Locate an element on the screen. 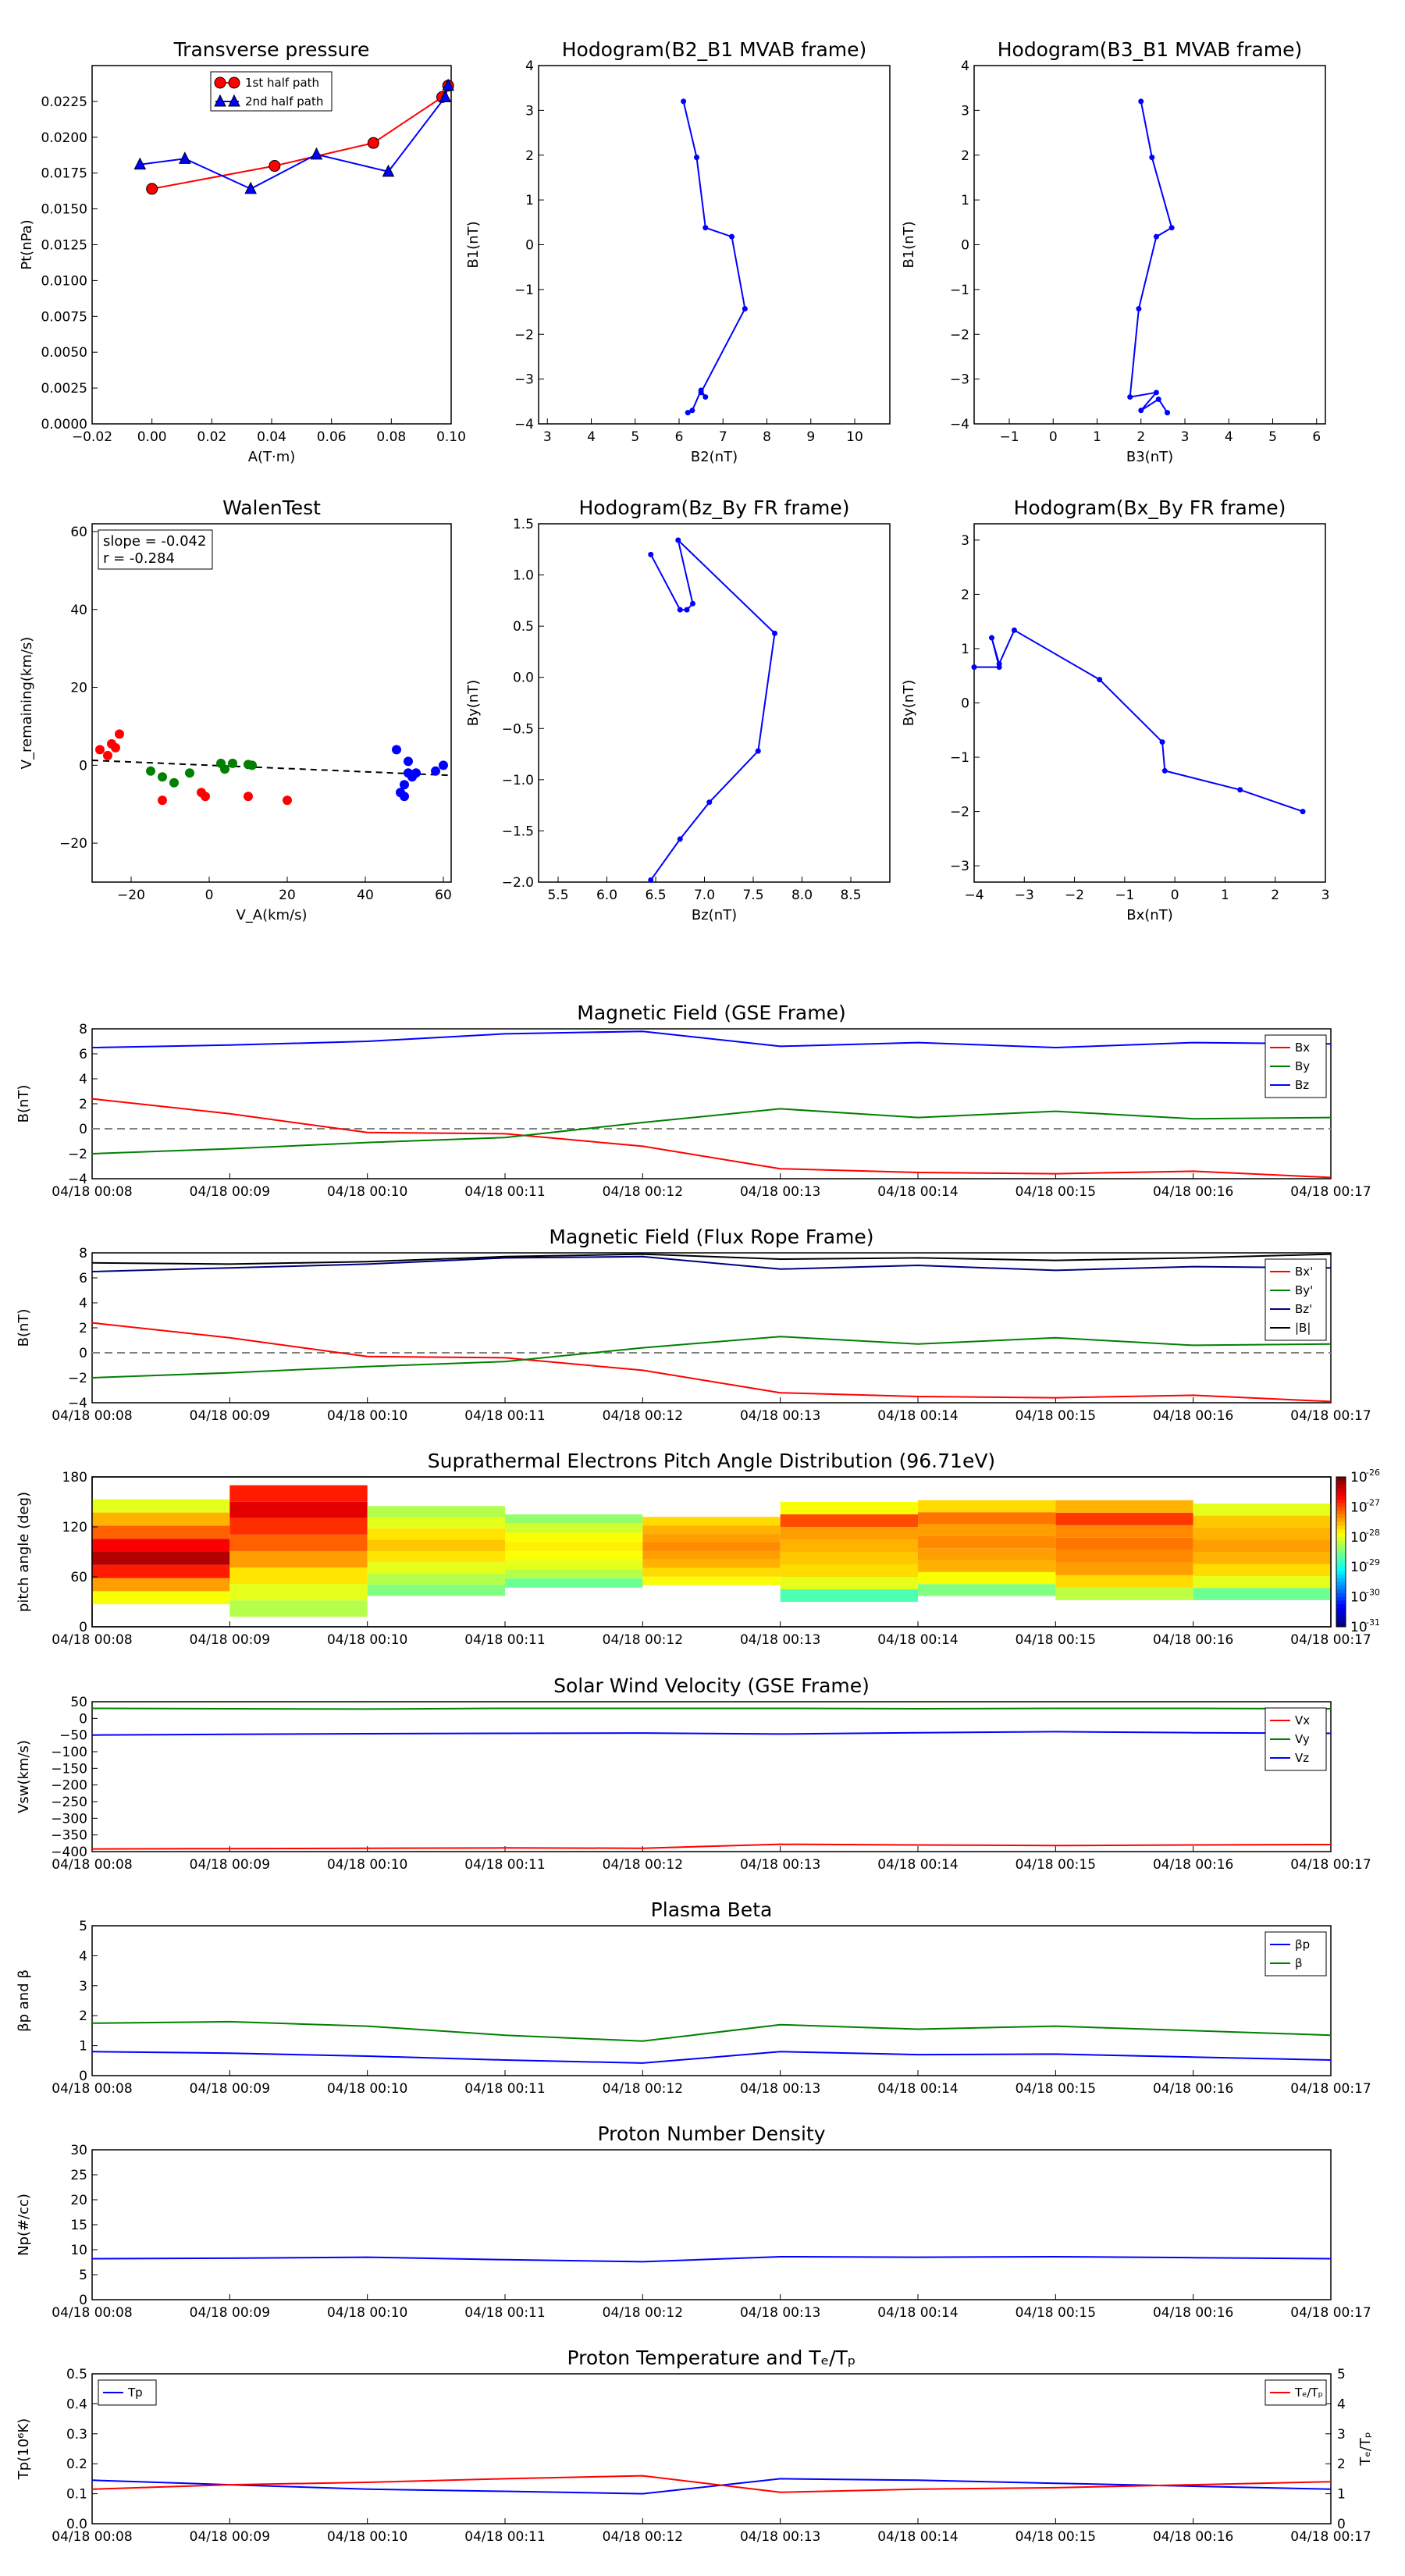  mag_fr-time-label: 04/18 00:13 is located at coordinates (780, 1416).